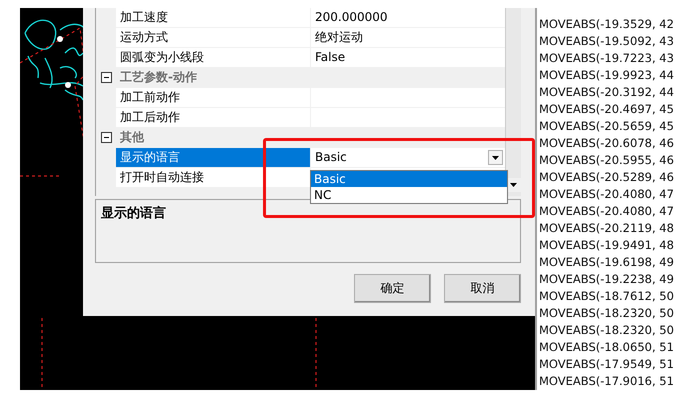 The width and height of the screenshot is (694, 400). What do you see at coordinates (607, 109) in the screenshot?
I see `output-line: MOVEABS(-20.4697, 45` at bounding box center [607, 109].